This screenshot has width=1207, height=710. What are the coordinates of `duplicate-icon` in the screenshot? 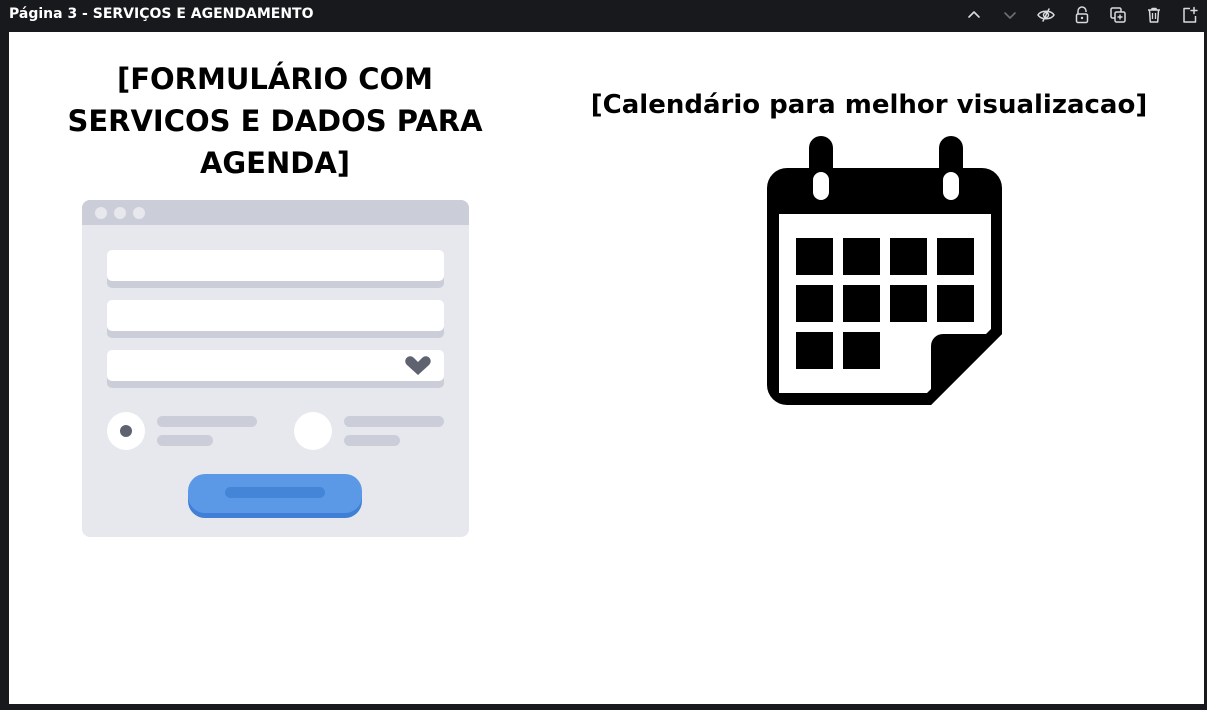 It's located at (1118, 15).